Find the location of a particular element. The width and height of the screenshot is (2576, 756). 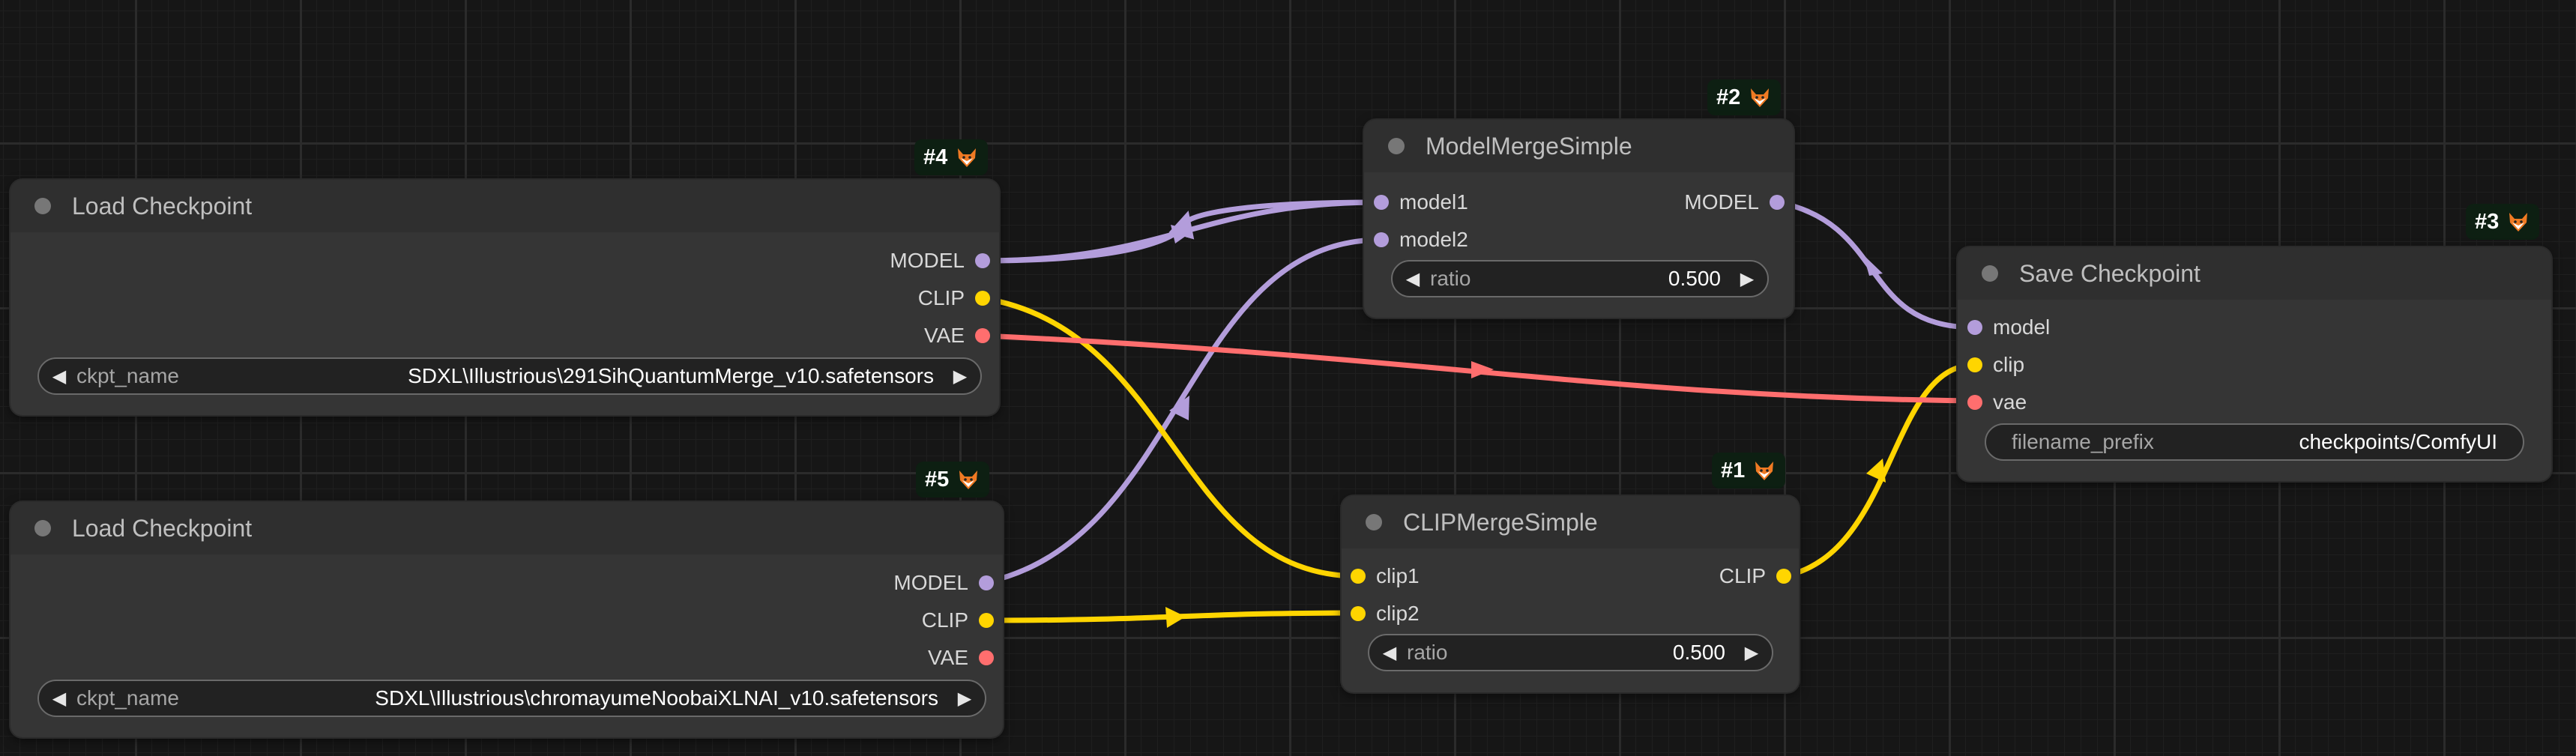

node-header: ModelMergeSimple is located at coordinates (1579, 146).